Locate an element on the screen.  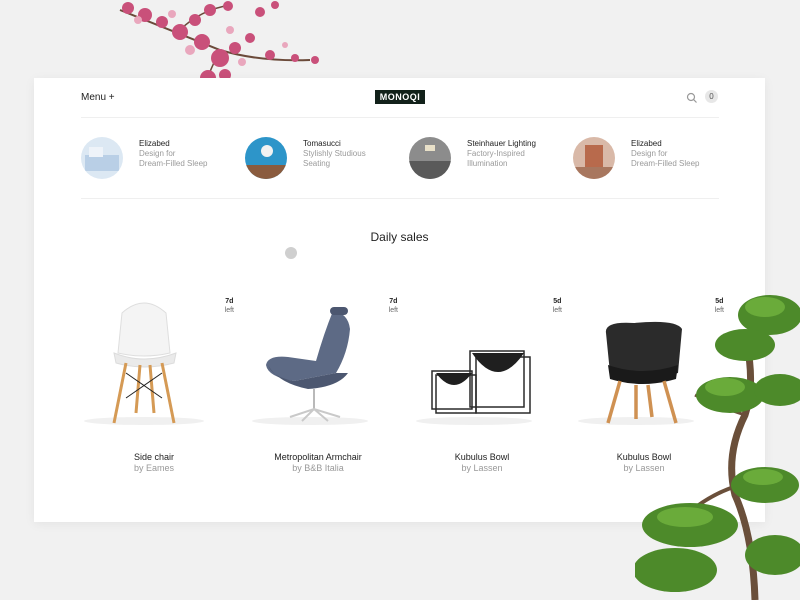
story-desc: Stylishly Studious is located at coordinates (334, 153).